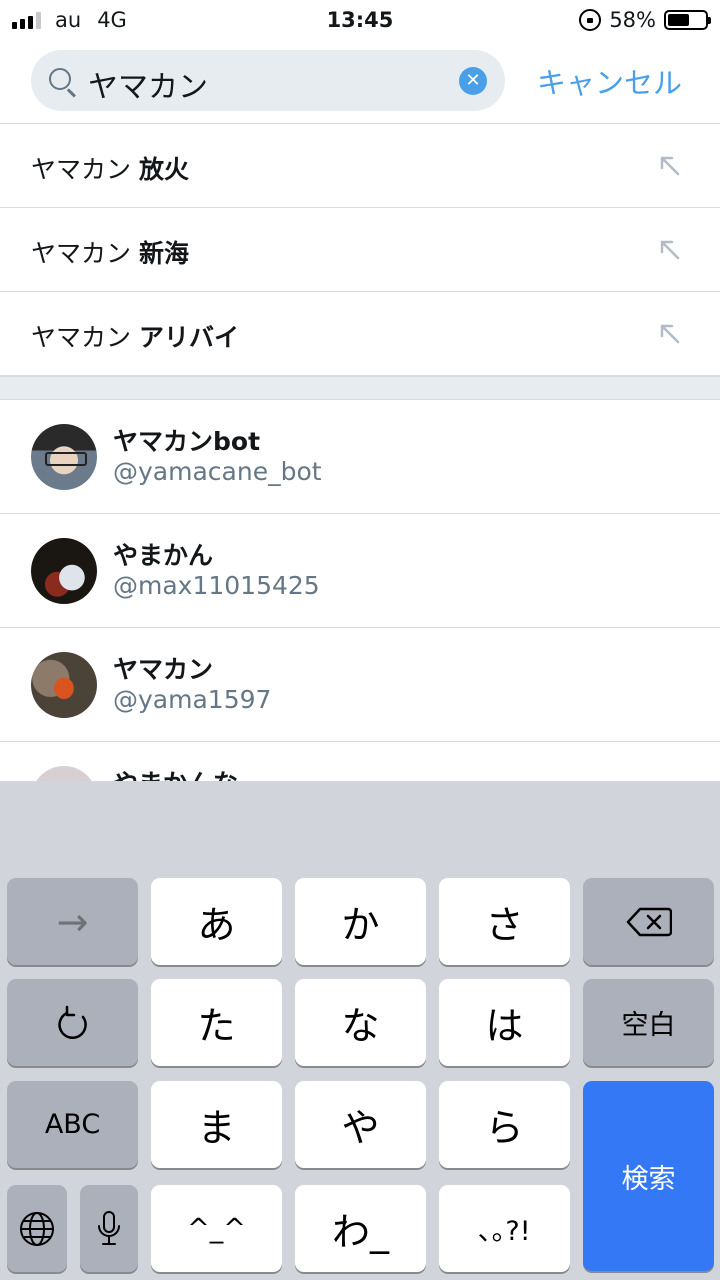  Describe the element at coordinates (360, 685) in the screenshot. I see `user-result-row: ヤマカン @yama1597` at that location.